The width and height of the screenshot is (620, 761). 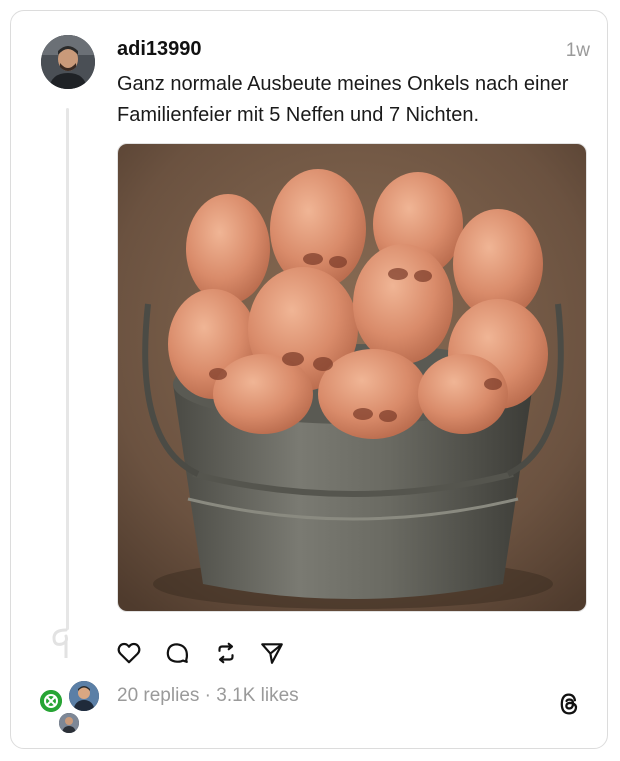 What do you see at coordinates (67, 369) in the screenshot?
I see `thread-line` at bounding box center [67, 369].